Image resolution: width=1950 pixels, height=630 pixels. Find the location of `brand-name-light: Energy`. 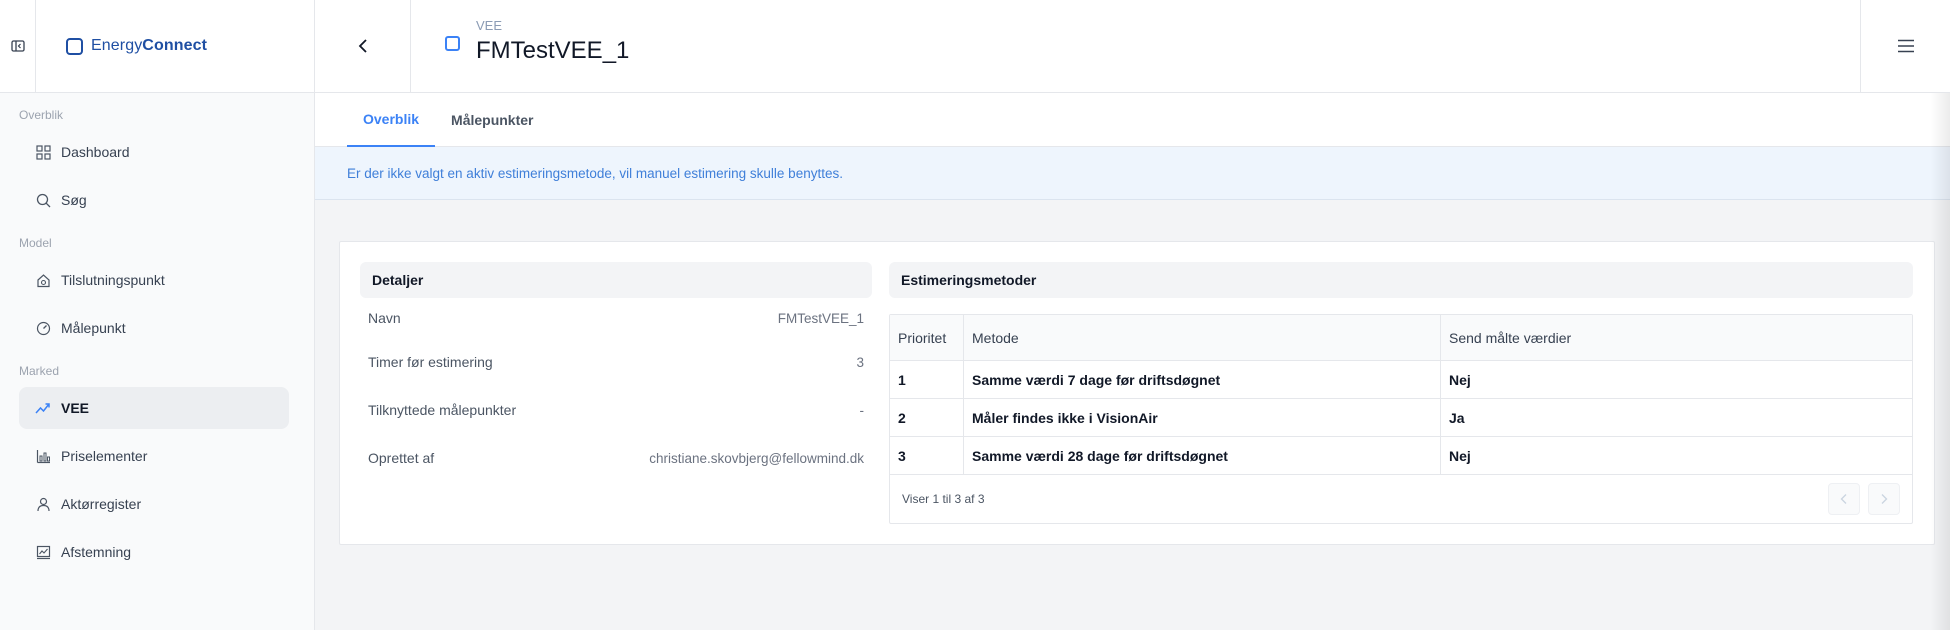

brand-name-light: Energy is located at coordinates (117, 45).